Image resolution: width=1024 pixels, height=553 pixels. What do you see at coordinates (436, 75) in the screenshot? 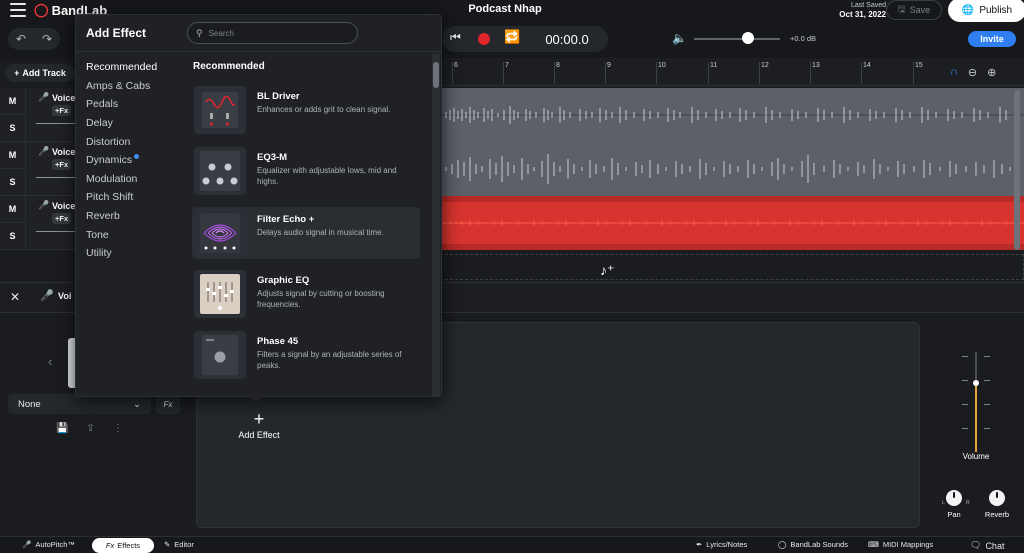
I see `popup-scrollbar-thumb` at bounding box center [436, 75].